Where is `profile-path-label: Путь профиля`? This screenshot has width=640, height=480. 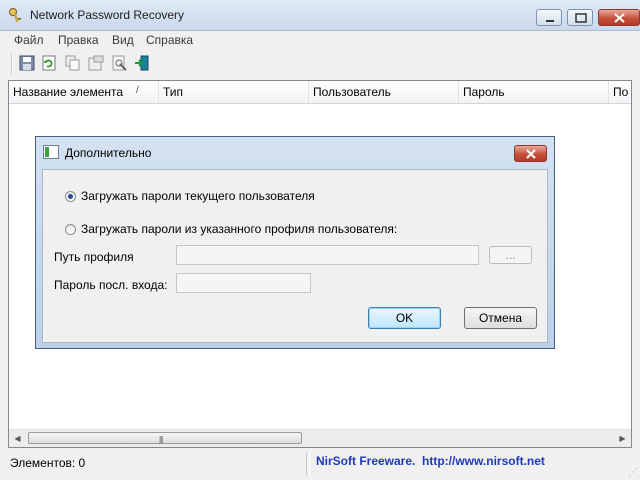
profile-path-label: Путь профиля is located at coordinates (94, 257).